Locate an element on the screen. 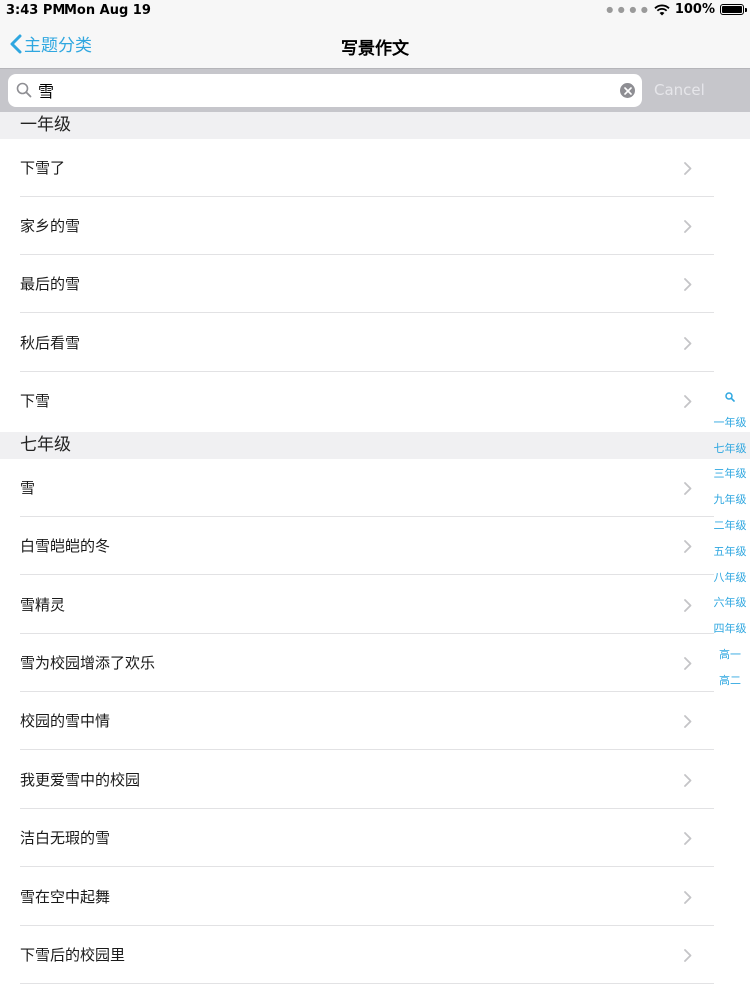 Image resolution: width=750 pixels, height=1000 pixels. navigation-bar: 主题分类 写景作文 is located at coordinates (375, 45).